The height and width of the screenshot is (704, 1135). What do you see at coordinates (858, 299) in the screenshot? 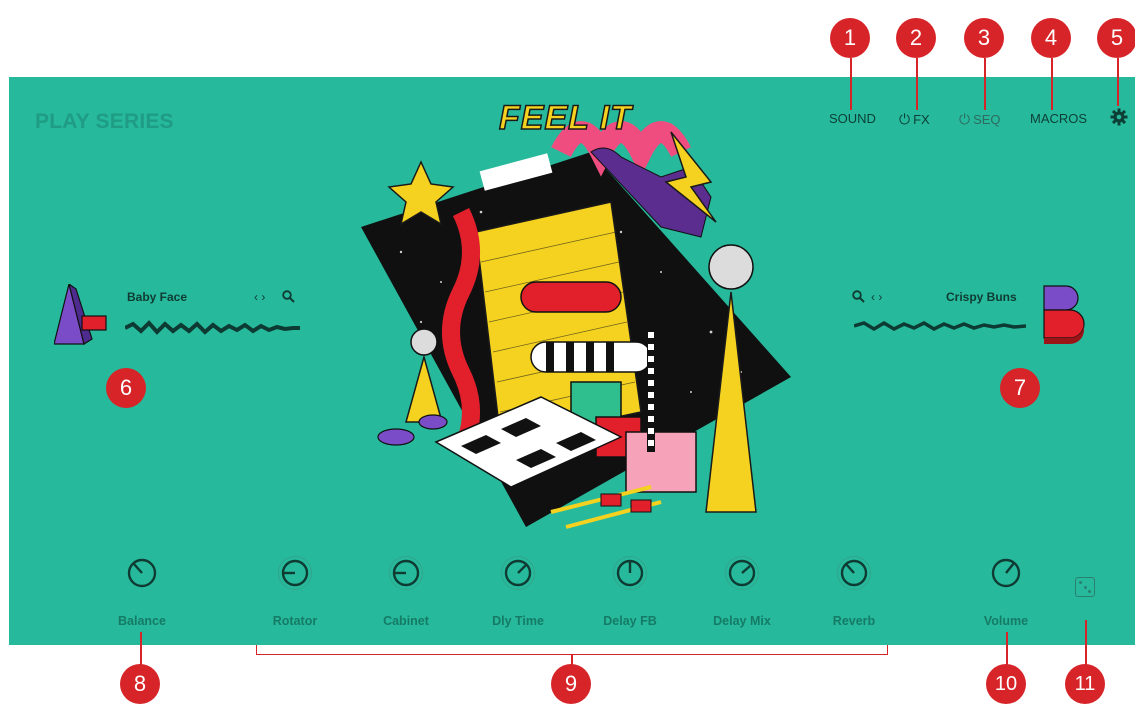
I see `right-search-icon` at bounding box center [858, 299].